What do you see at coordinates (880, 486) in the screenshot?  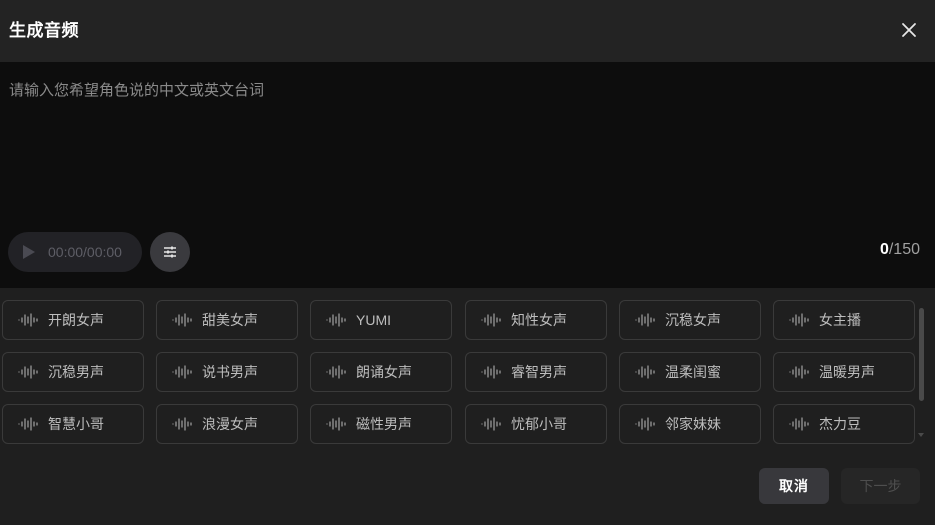 I see `next-step-button: 下一步` at bounding box center [880, 486].